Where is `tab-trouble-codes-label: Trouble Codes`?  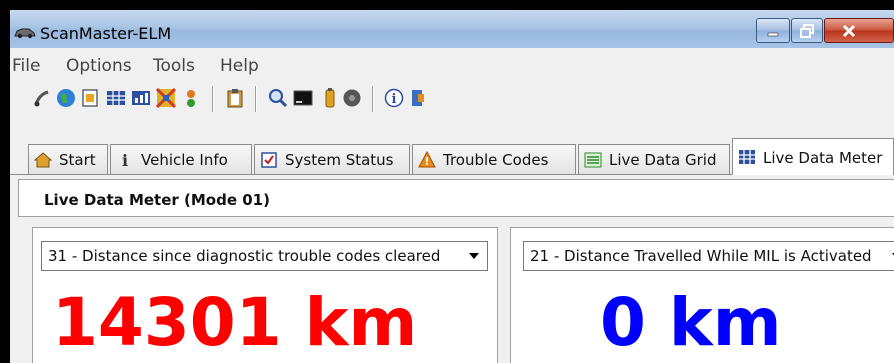 tab-trouble-codes-label: Trouble Codes is located at coordinates (496, 160).